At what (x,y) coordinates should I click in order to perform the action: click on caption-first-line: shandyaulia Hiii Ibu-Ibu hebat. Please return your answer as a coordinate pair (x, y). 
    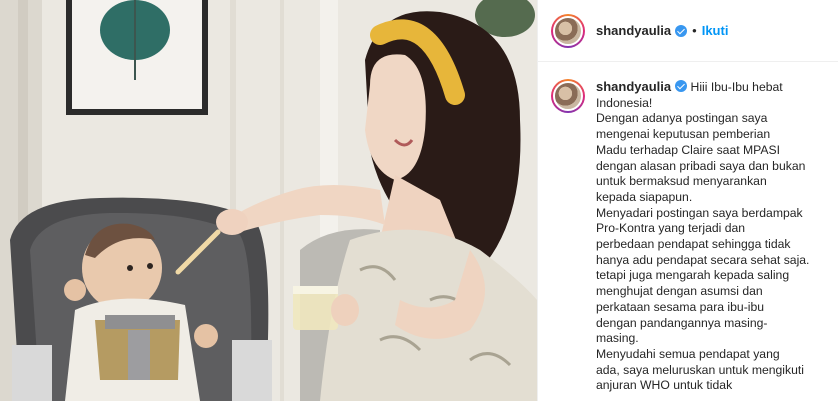
    Looking at the image, I should click on (712, 87).